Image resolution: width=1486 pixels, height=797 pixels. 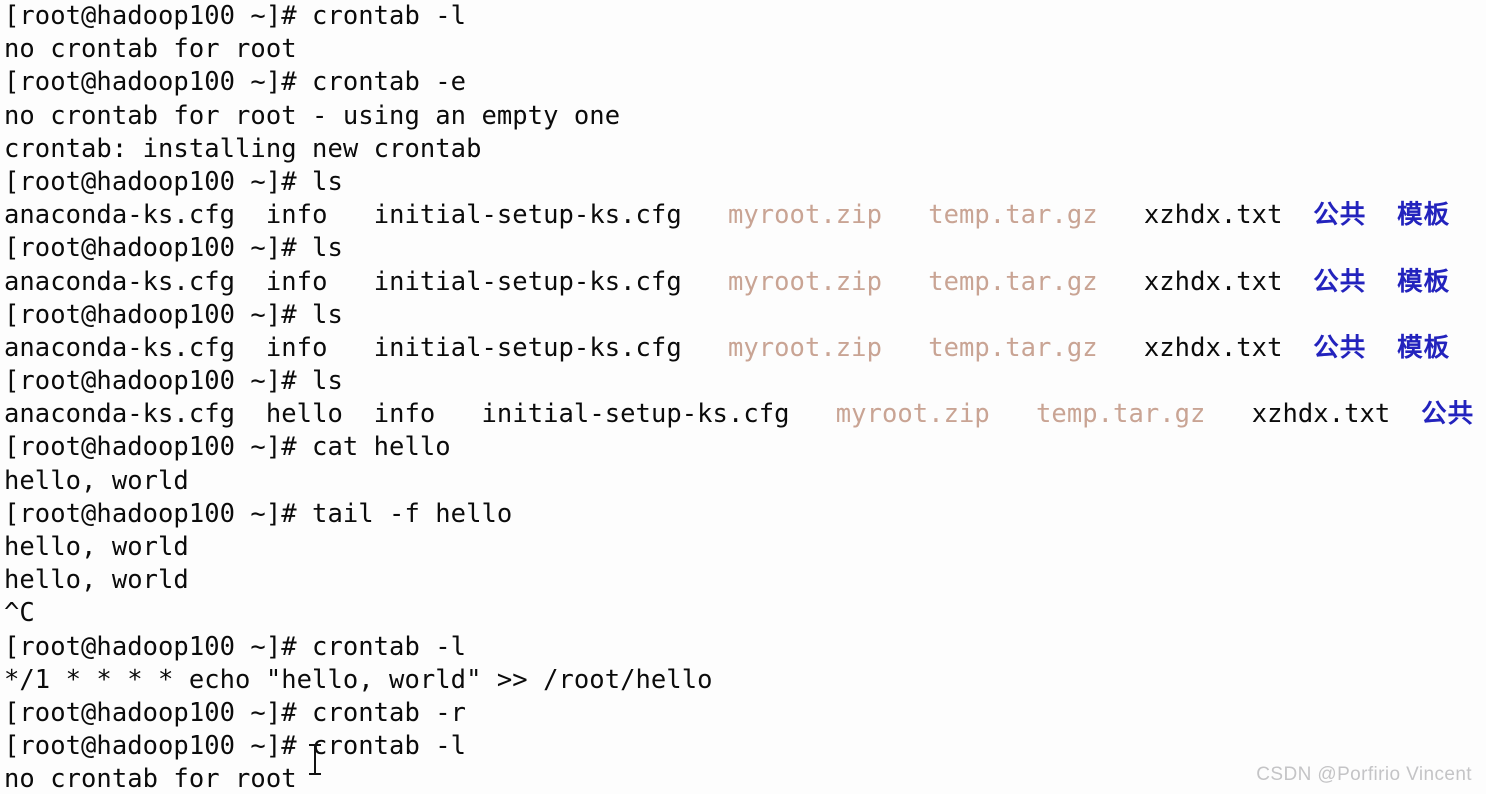 I want to click on terminal-output-line: no crontab for root, so click(x=743, y=49).